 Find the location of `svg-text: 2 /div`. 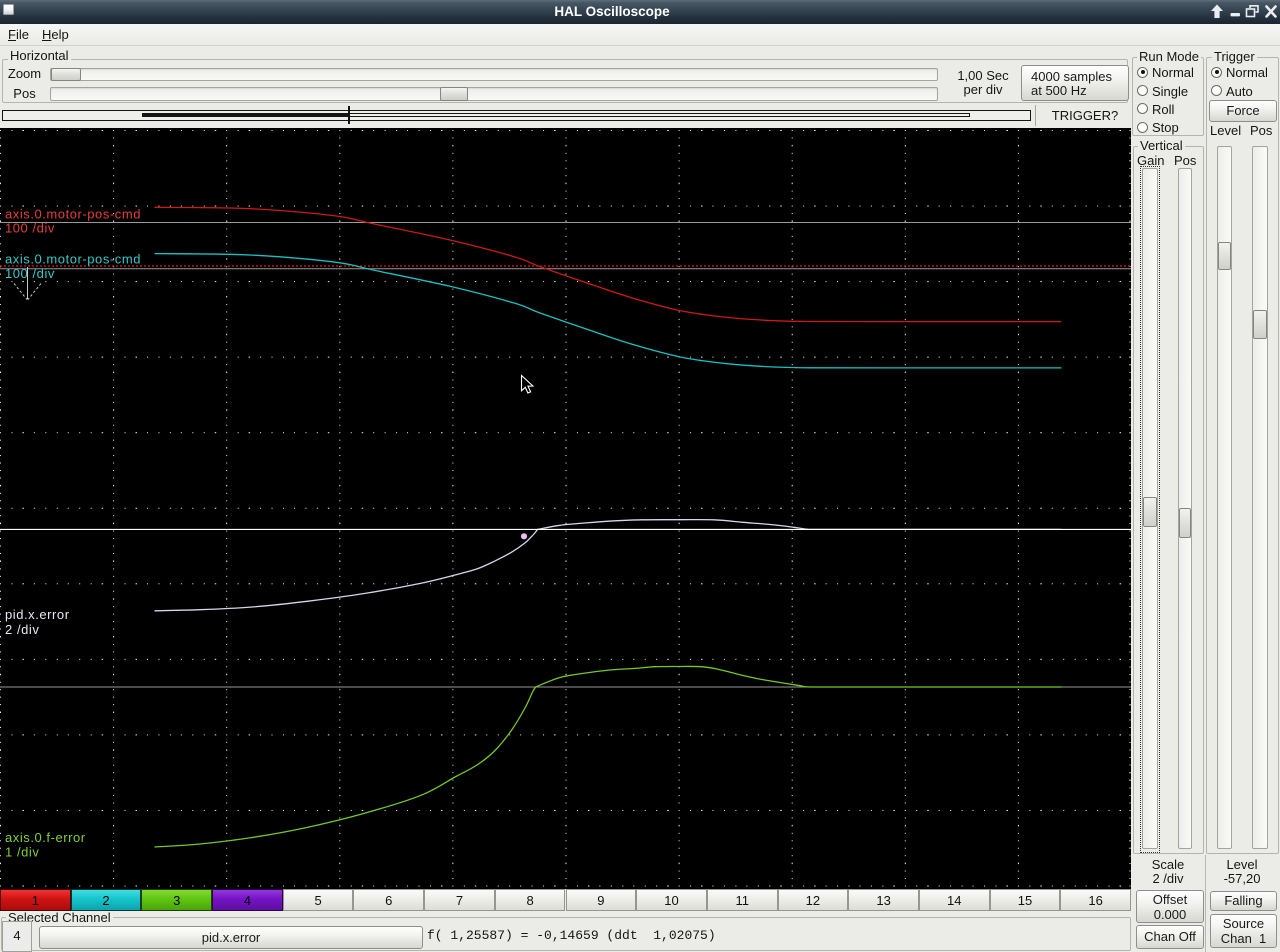

svg-text: 2 /div is located at coordinates (22, 629).